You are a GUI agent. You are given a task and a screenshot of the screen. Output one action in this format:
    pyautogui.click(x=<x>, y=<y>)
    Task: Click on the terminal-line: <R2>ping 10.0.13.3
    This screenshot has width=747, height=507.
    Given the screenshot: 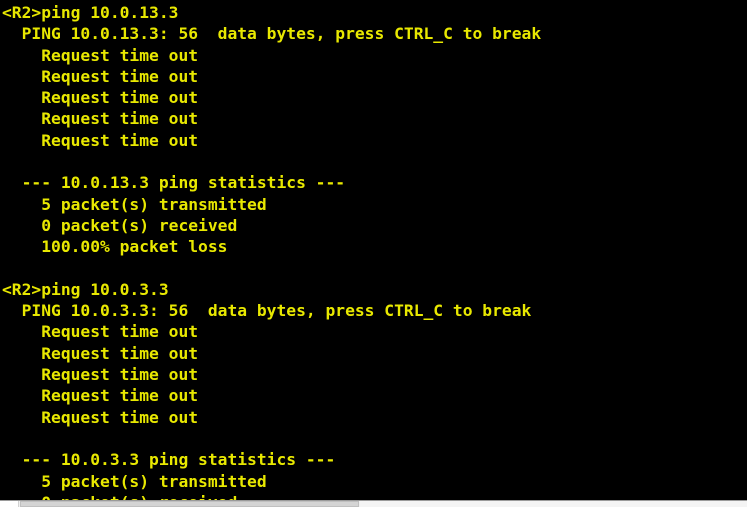 What is the action you would take?
    pyautogui.click(x=90, y=12)
    